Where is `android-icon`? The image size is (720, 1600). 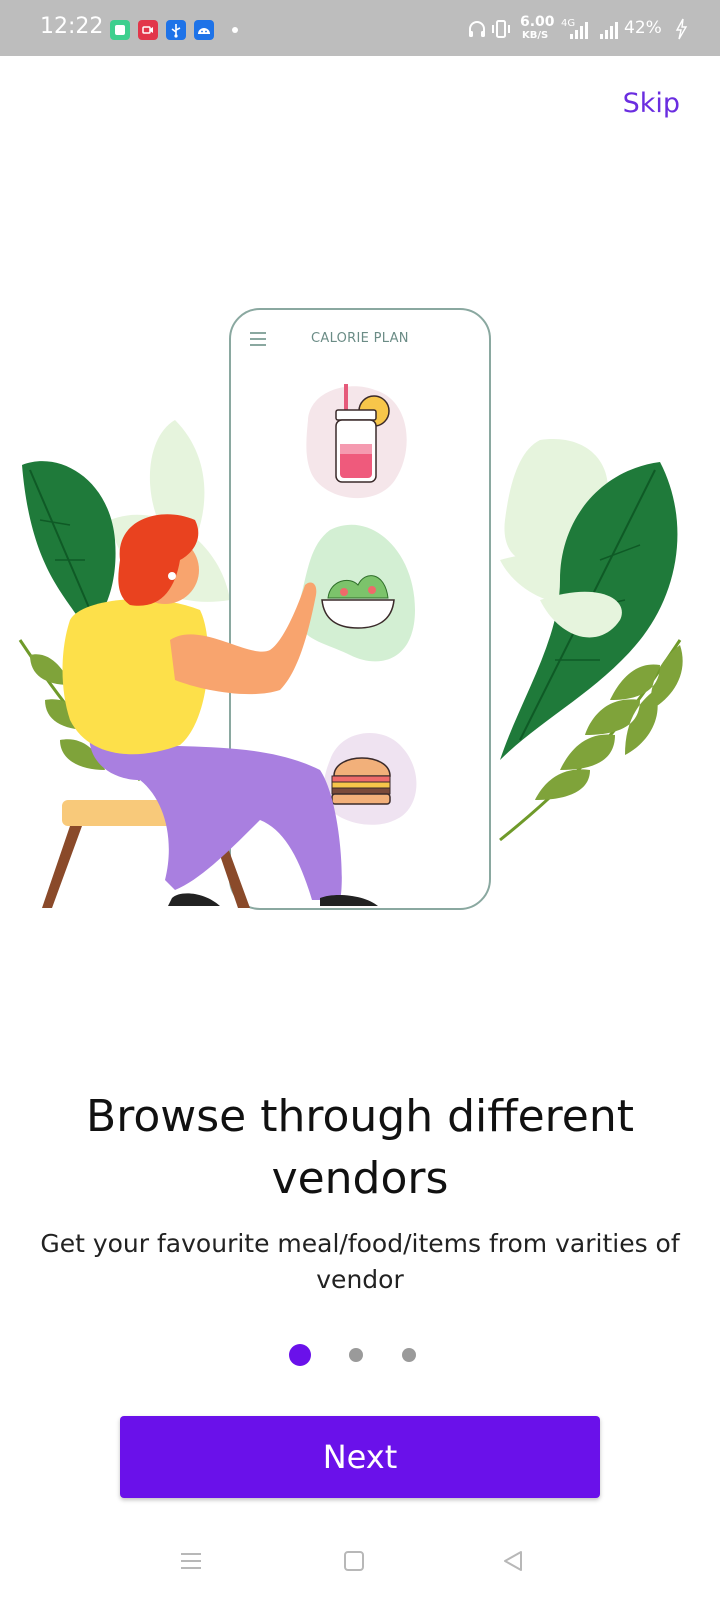
android-icon is located at coordinates (204, 30).